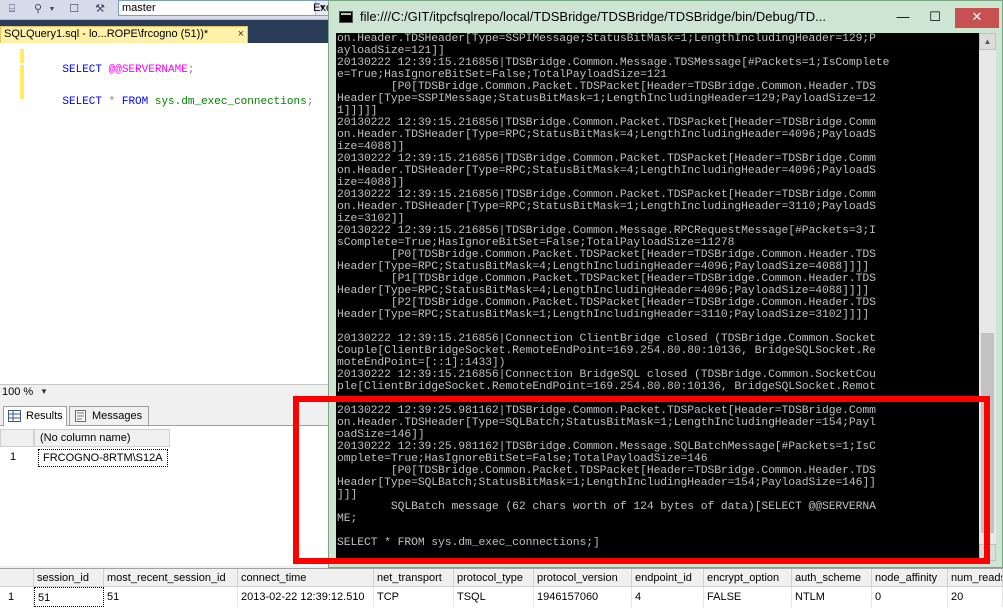 The image size is (1003, 611). What do you see at coordinates (668, 578) in the screenshot?
I see `column-header-endpoint-id: endpoint_id` at bounding box center [668, 578].